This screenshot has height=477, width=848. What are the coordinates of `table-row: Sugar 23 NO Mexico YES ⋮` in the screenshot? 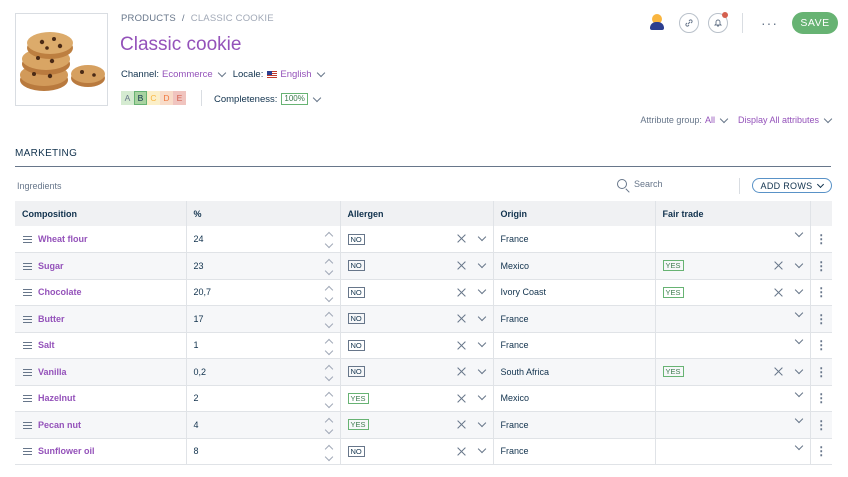 It's located at (423, 266).